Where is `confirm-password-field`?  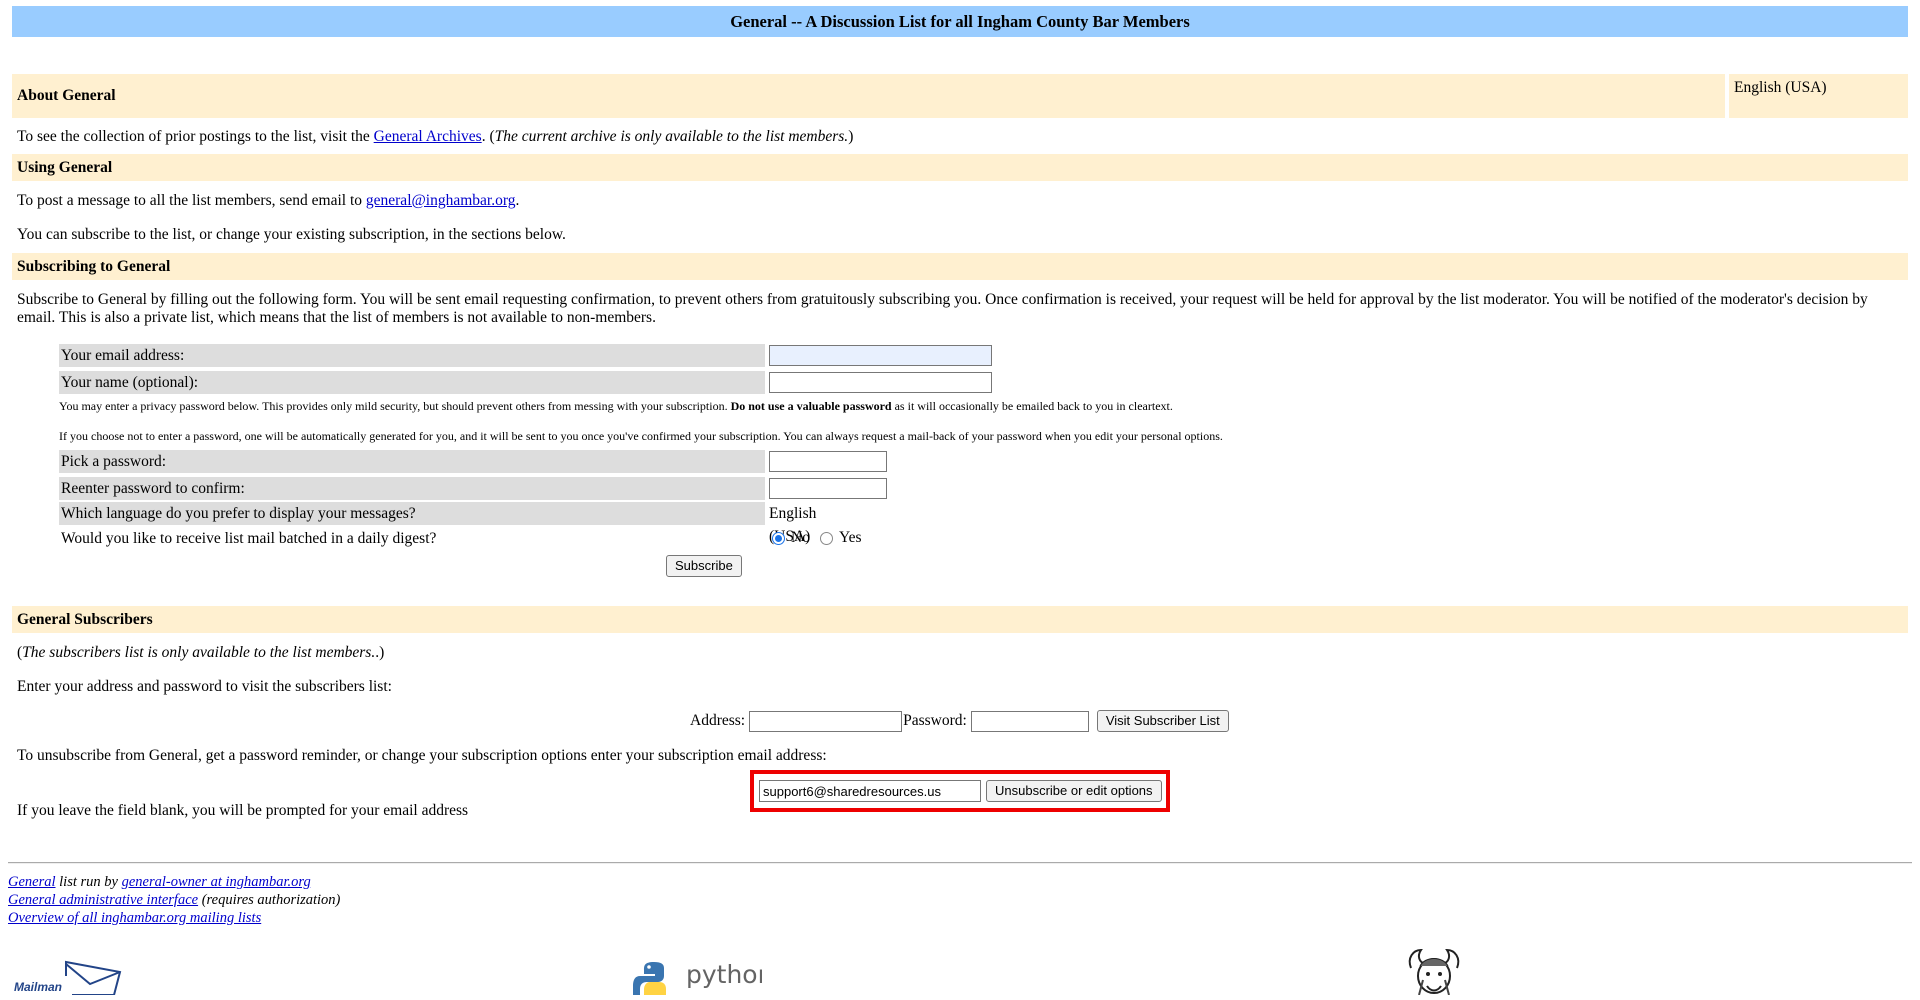
confirm-password-field is located at coordinates (828, 488).